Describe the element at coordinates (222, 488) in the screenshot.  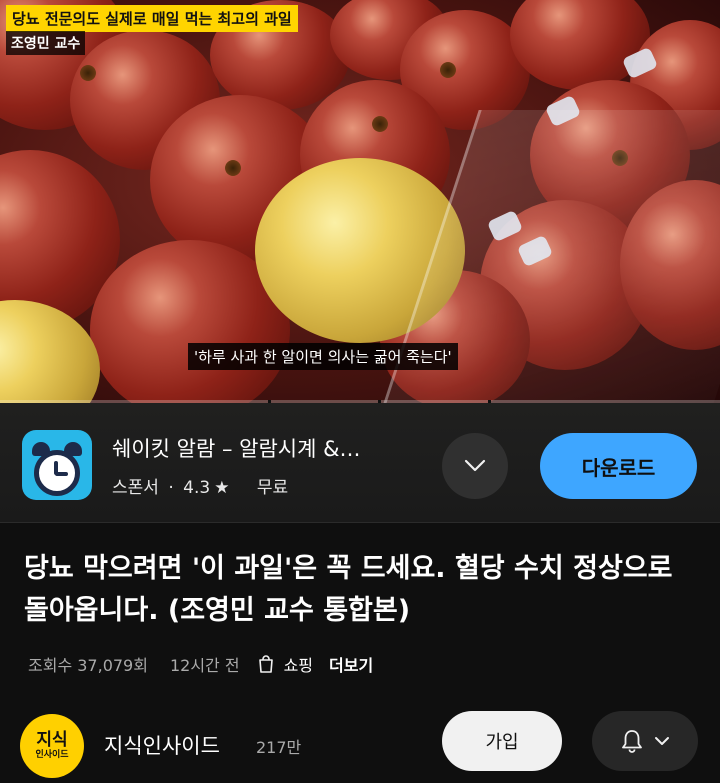
I see `star-icon: ★` at that location.